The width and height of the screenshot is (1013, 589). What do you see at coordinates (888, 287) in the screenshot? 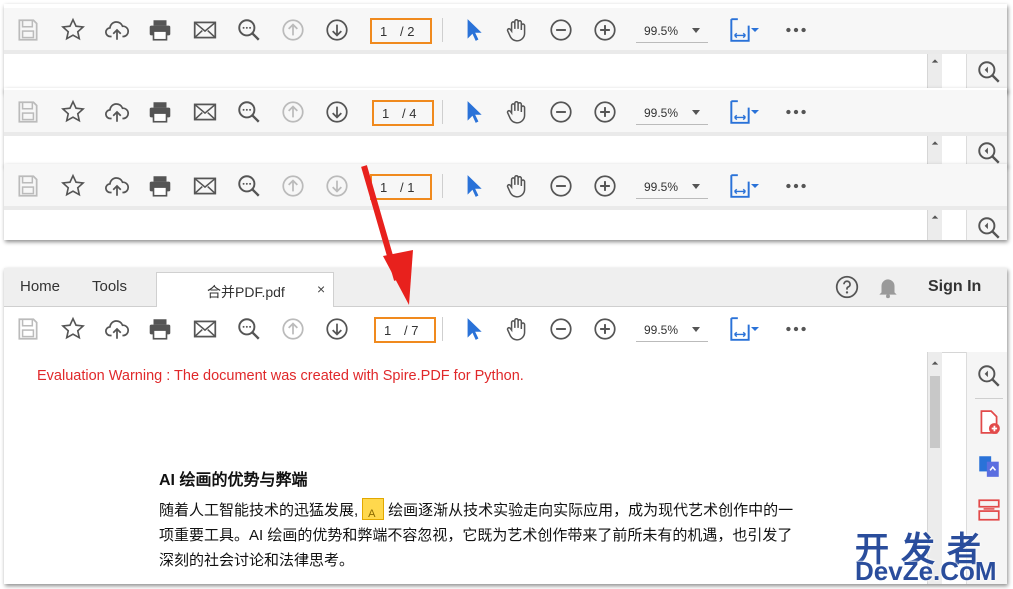
I see `bell-icon` at bounding box center [888, 287].